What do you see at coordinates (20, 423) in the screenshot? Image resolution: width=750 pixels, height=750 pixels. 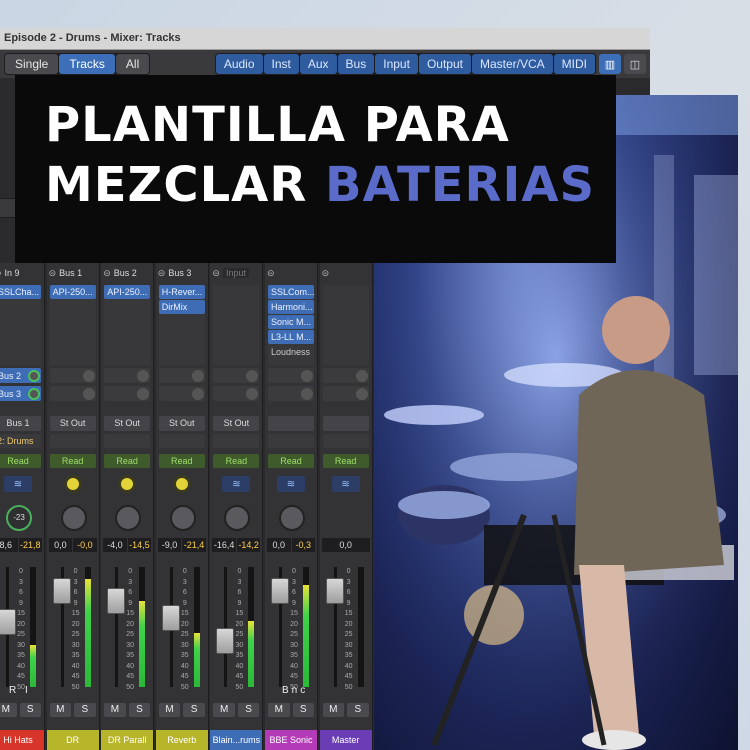 I see `output-slot: Bus 1` at bounding box center [20, 423].